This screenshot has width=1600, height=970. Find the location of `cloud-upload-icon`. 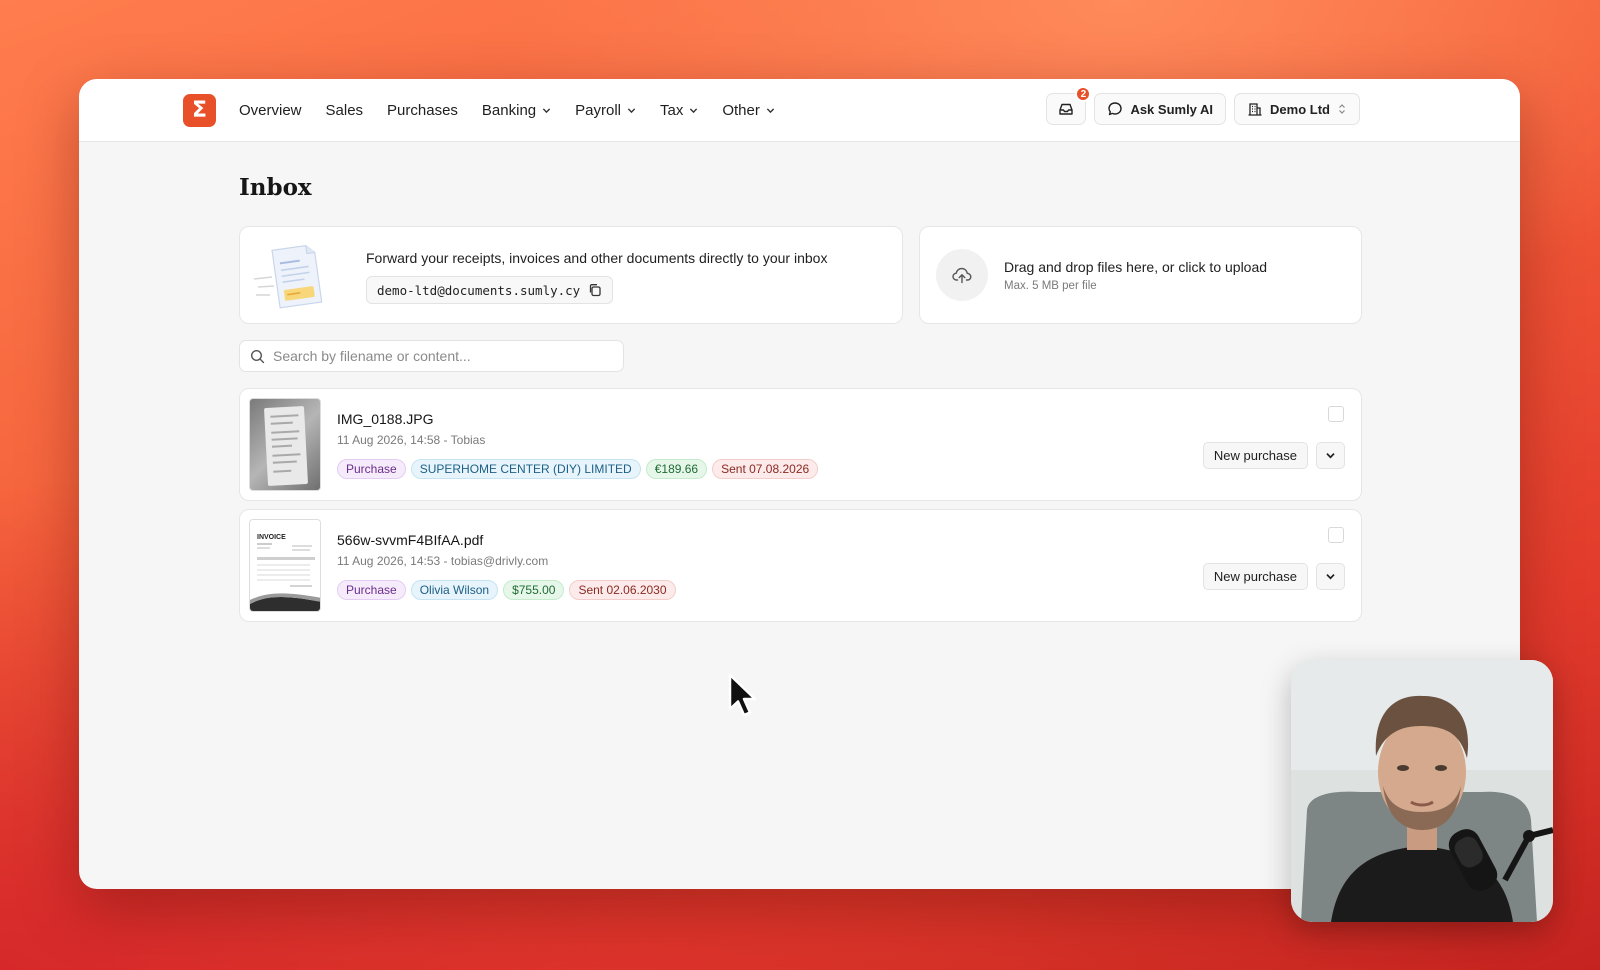

cloud-upload-icon is located at coordinates (962, 275).